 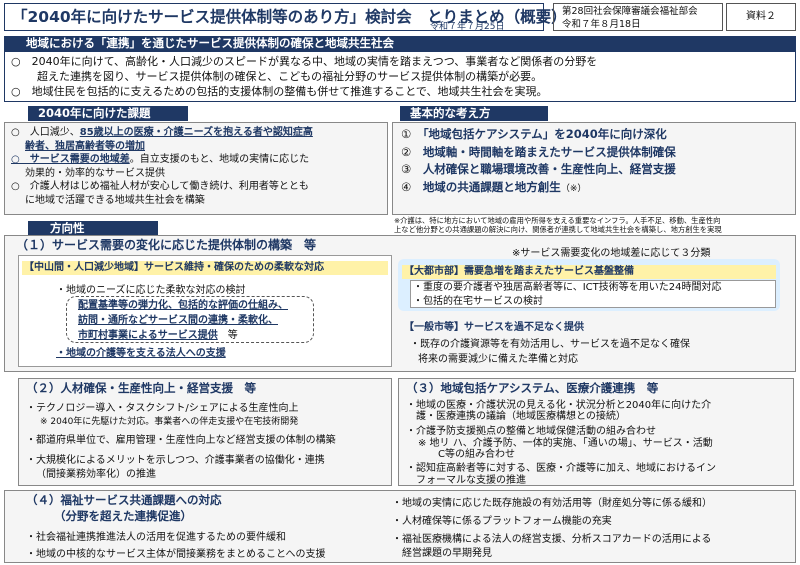 What do you see at coordinates (160, 159) in the screenshot?
I see `issue-2: ○ サービス需要の地域差。自立支援のもと、地域の実情に応じた` at bounding box center [160, 159].